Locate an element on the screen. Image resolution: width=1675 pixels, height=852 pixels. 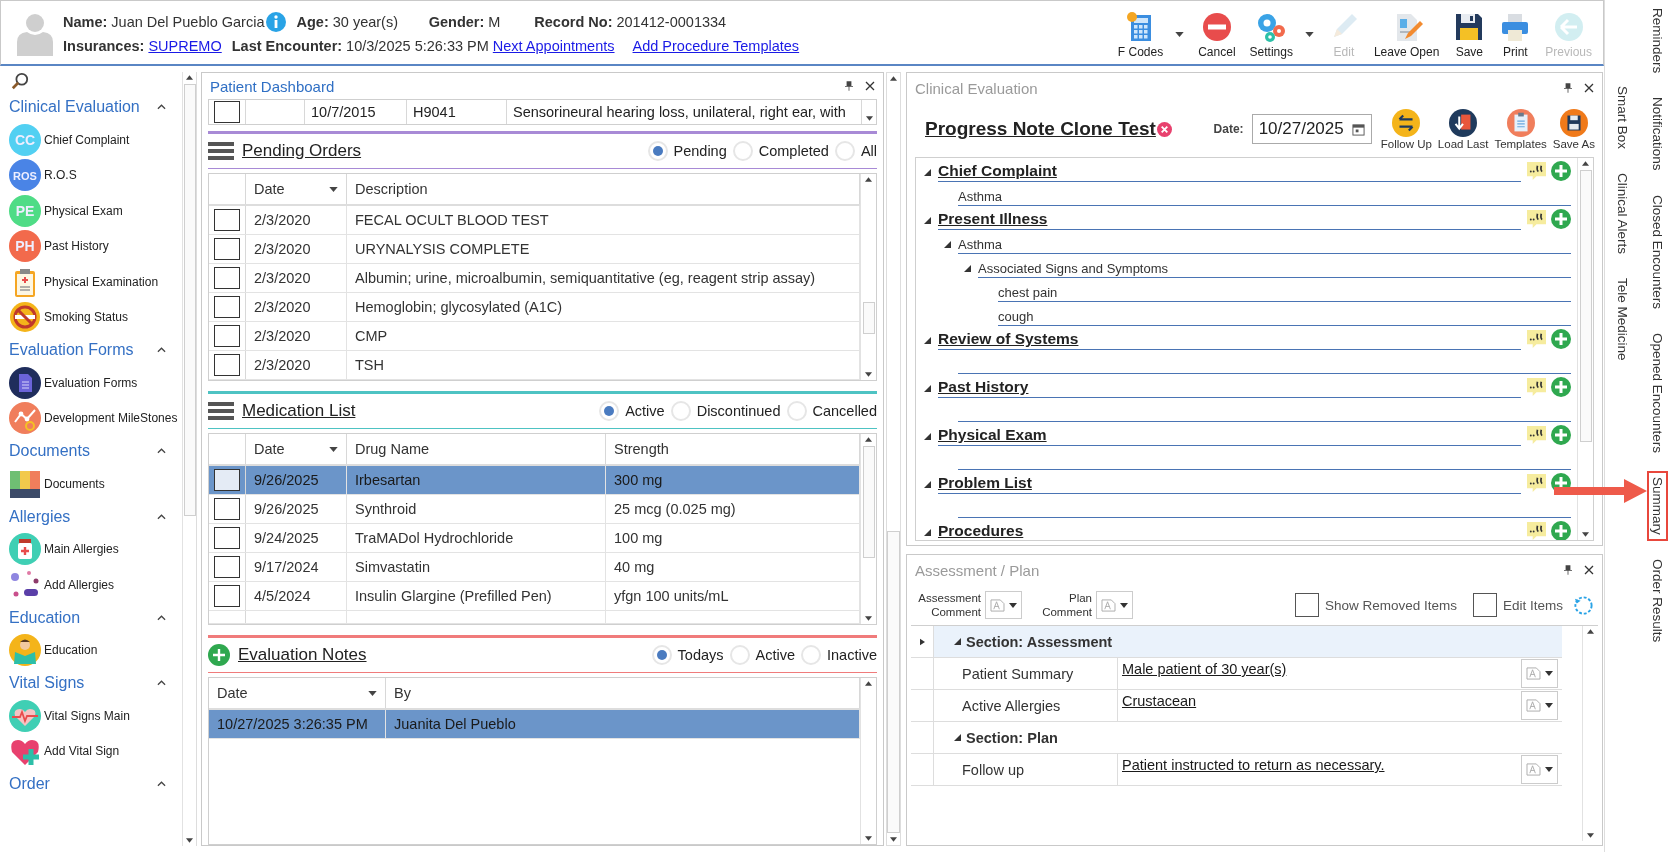
section-title: Pending Orders is located at coordinates (302, 151).